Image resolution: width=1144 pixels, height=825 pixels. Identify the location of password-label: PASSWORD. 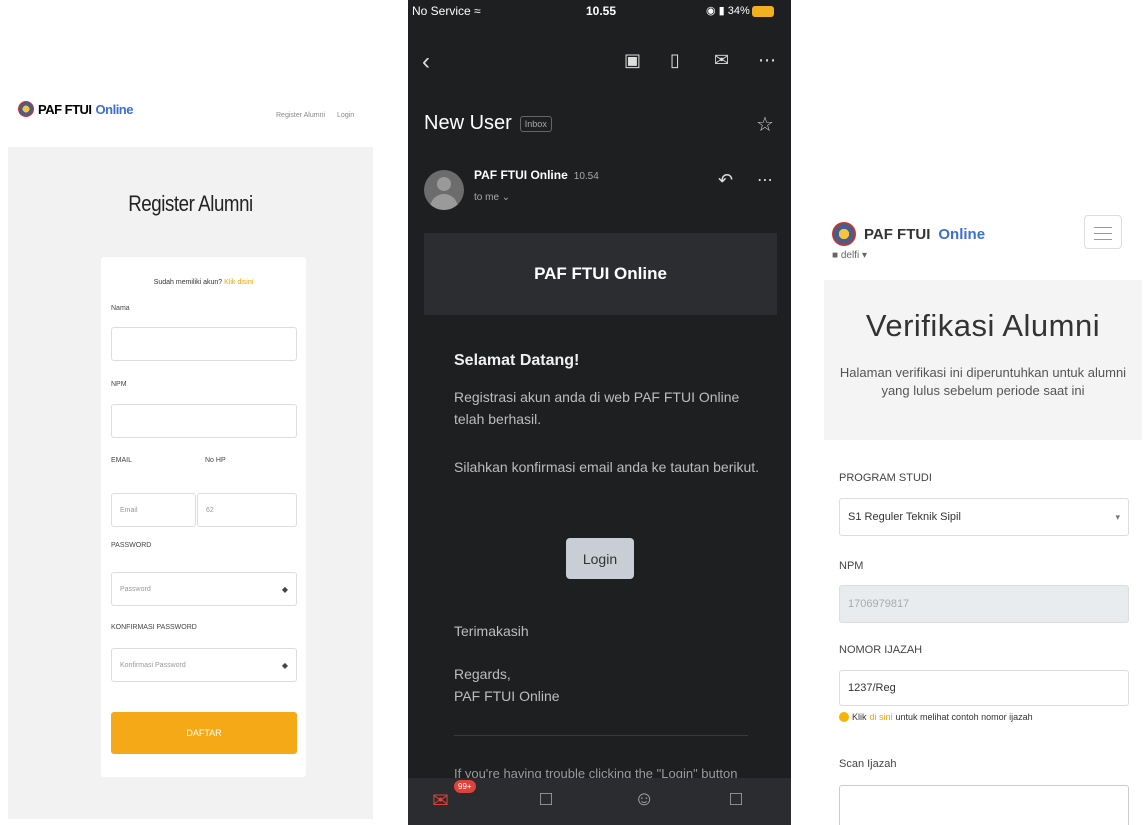
(131, 545).